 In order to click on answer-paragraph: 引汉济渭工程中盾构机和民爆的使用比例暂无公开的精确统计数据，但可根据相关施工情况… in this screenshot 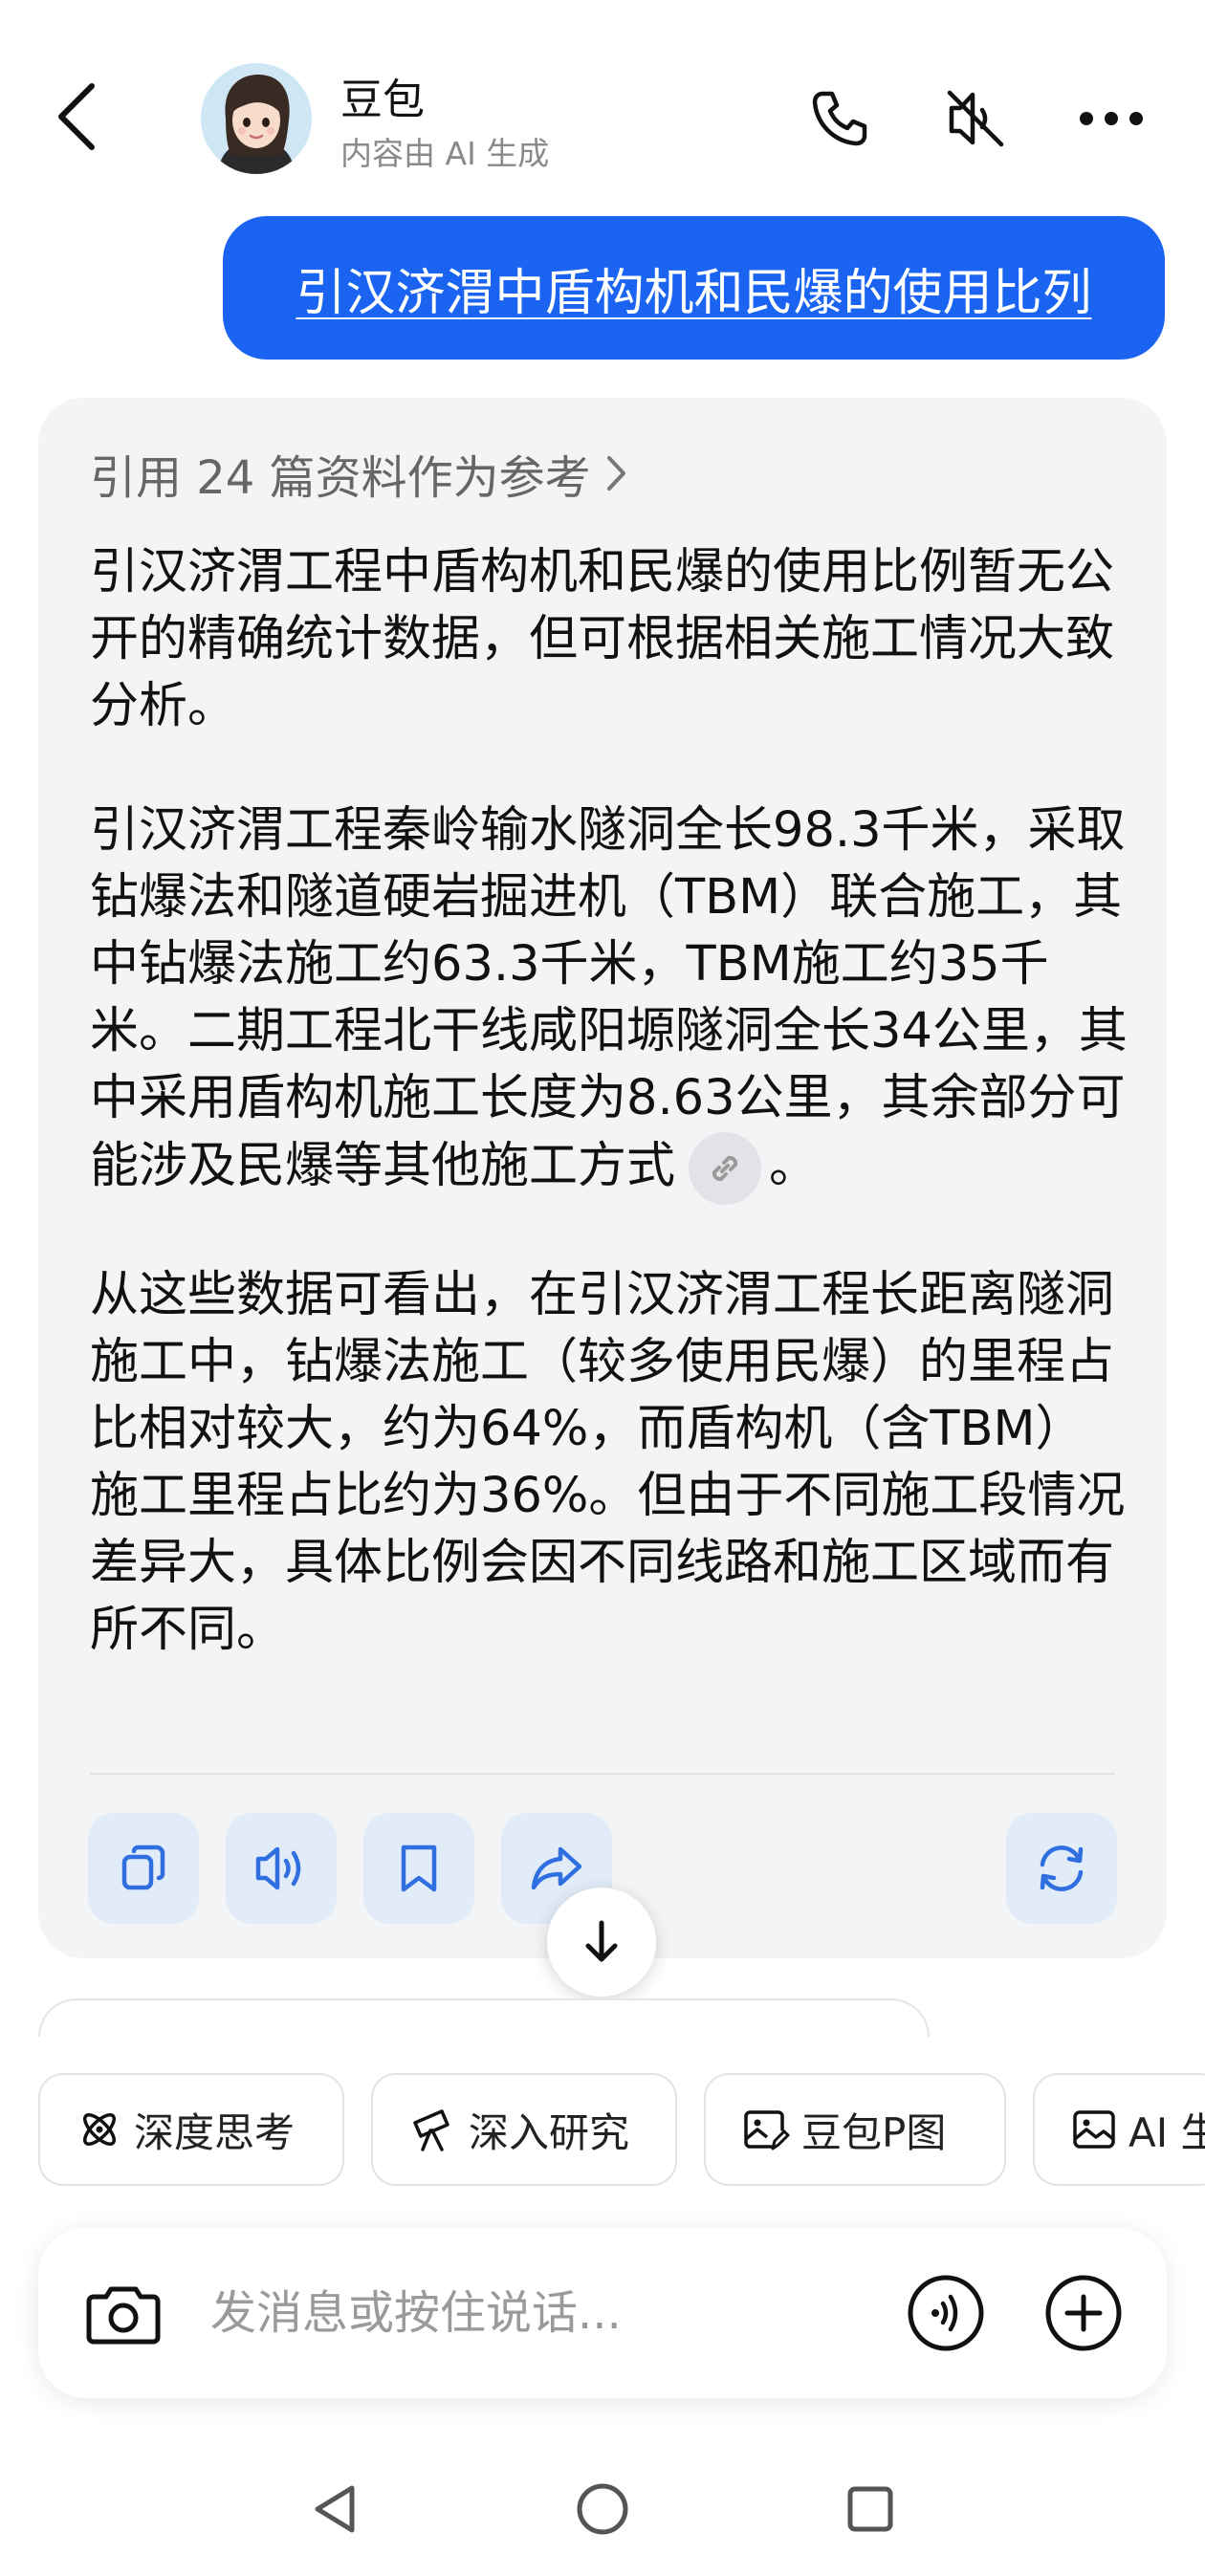, I will do `click(602, 639)`.